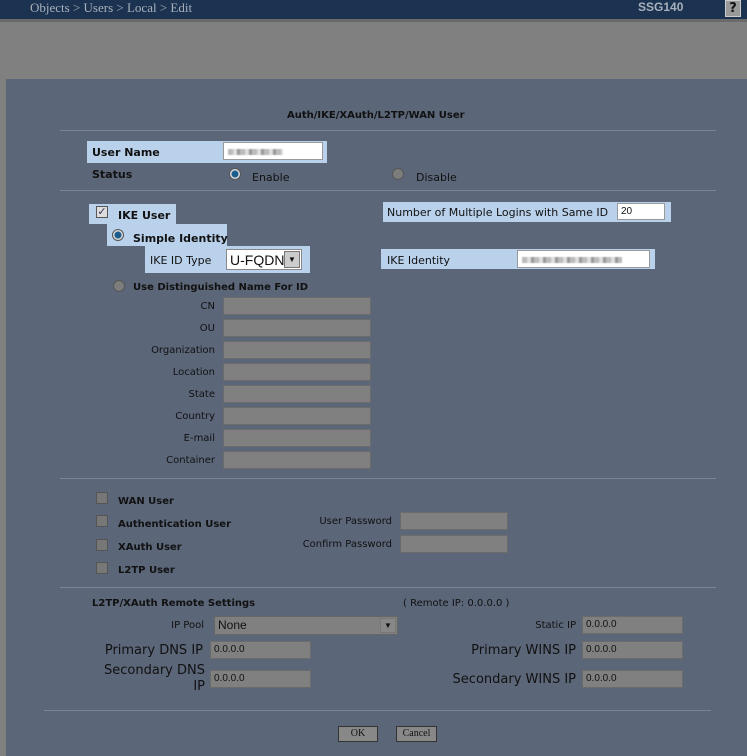  What do you see at coordinates (175, 524) in the screenshot?
I see `auth-user-label: Authentication User` at bounding box center [175, 524].